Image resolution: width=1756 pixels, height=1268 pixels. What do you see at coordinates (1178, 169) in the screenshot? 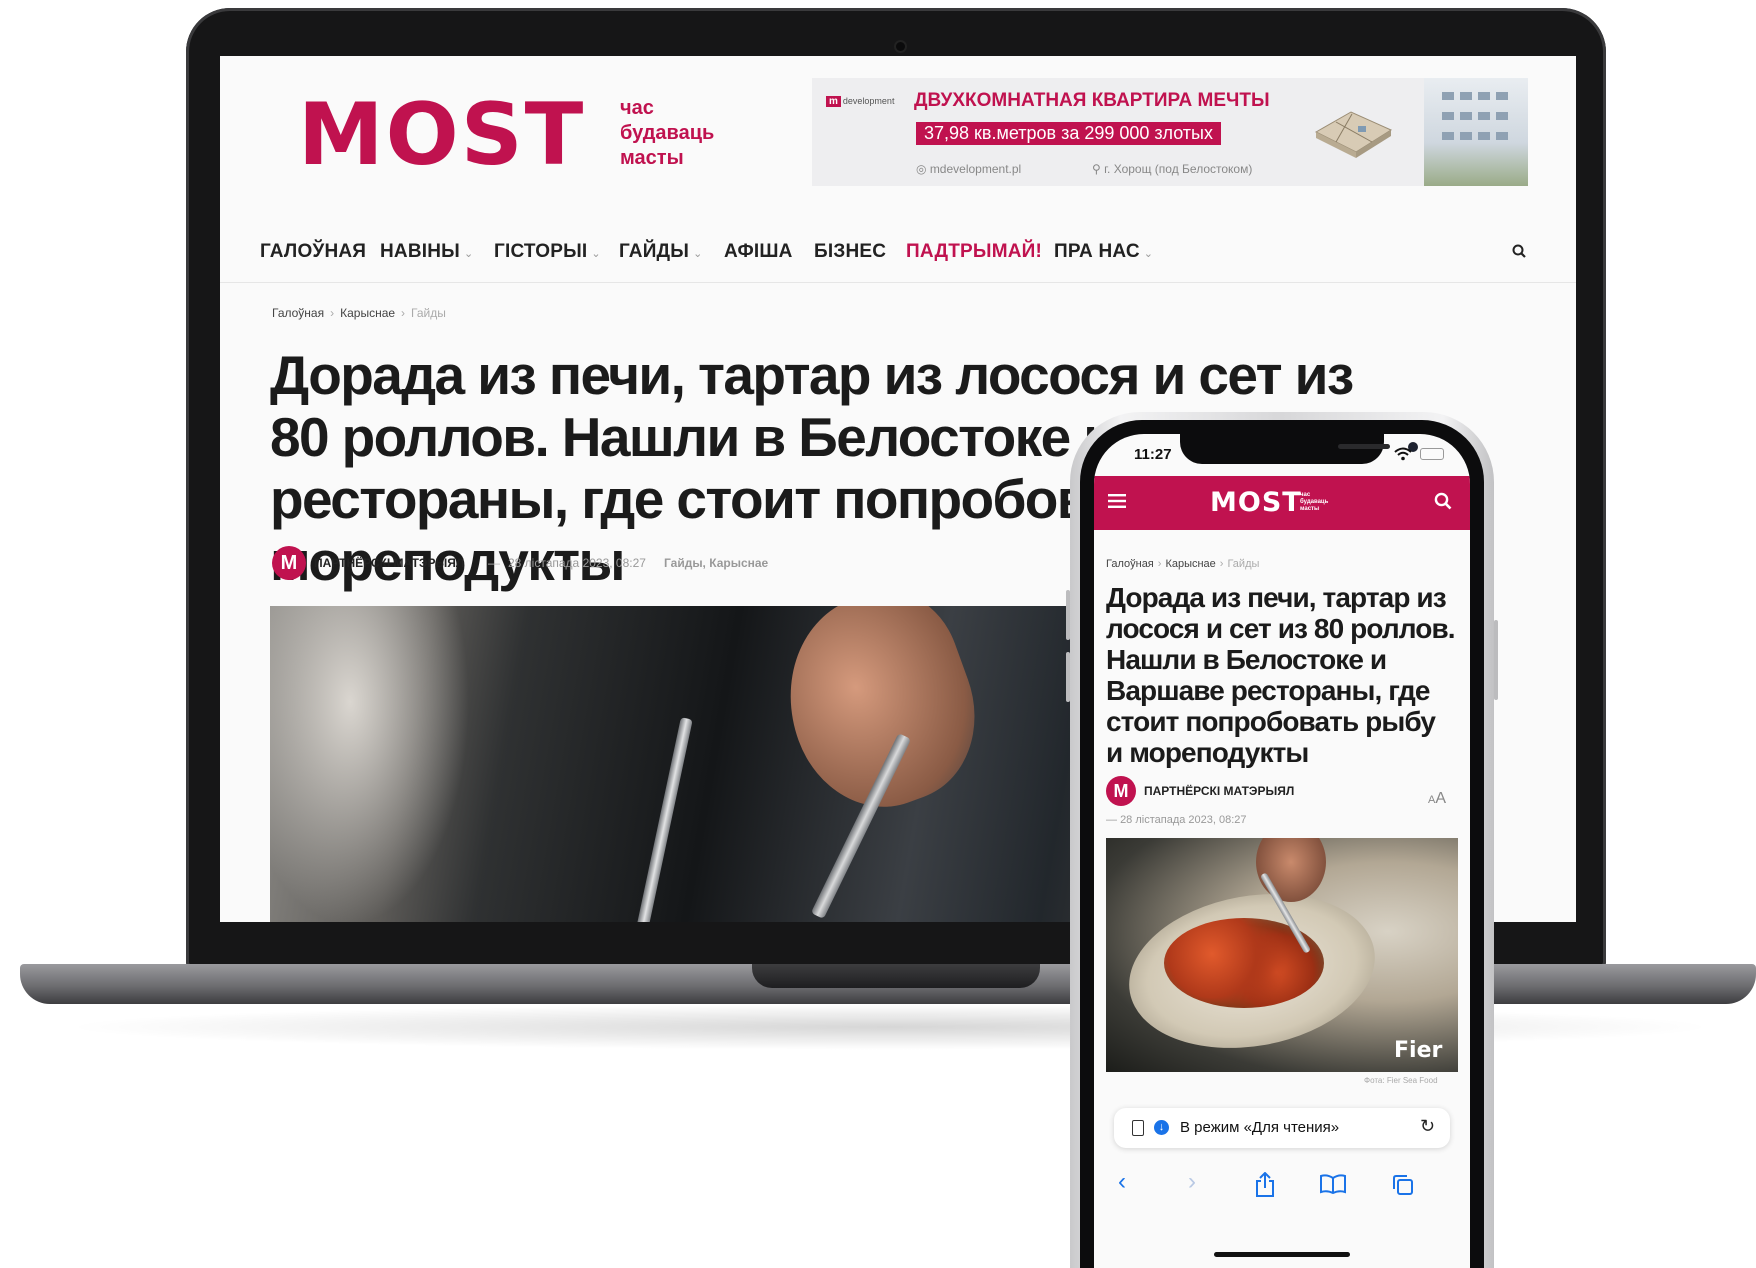
I see `ad-address-text: г. Хорощ (под Белостоком)` at bounding box center [1178, 169].